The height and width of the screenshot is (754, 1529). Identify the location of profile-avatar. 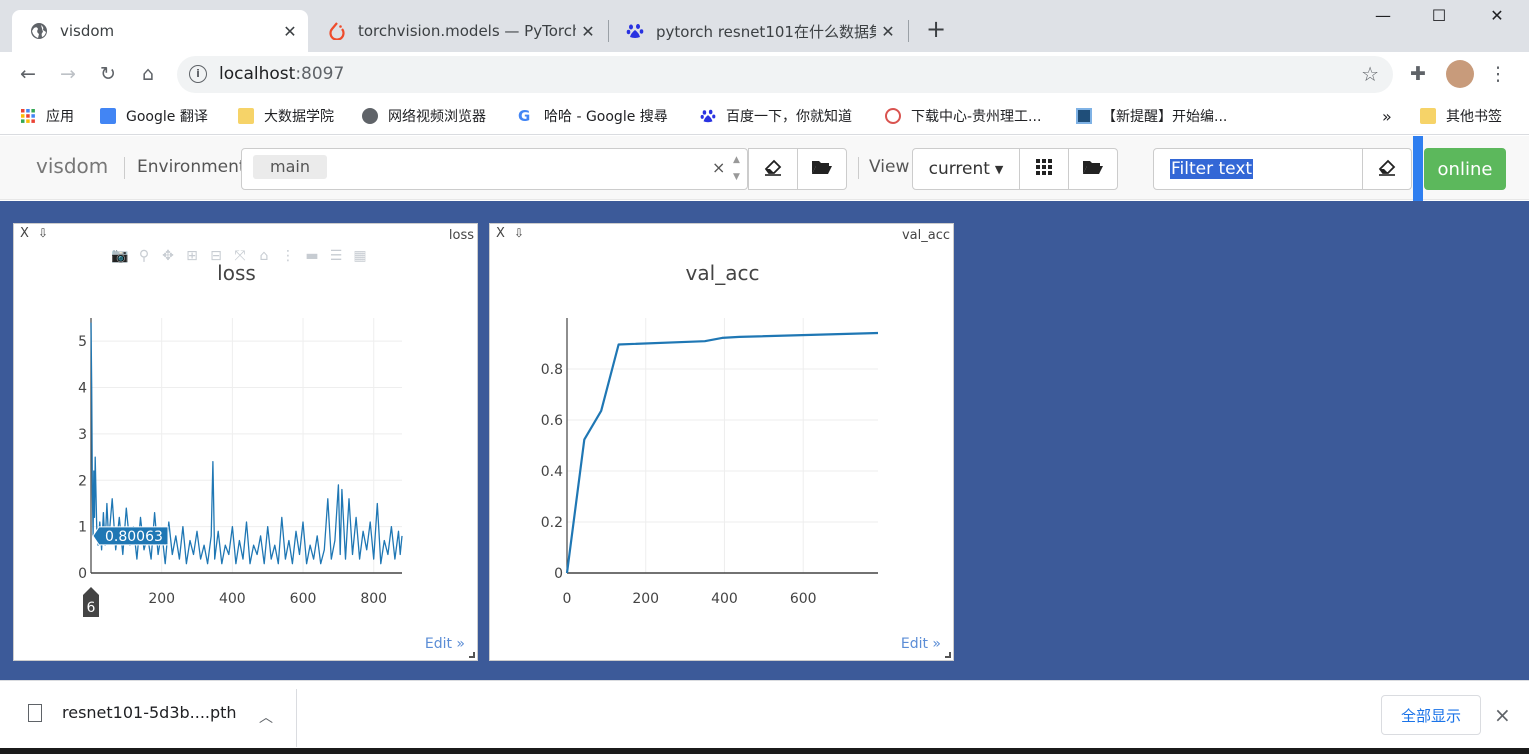
(1460, 74).